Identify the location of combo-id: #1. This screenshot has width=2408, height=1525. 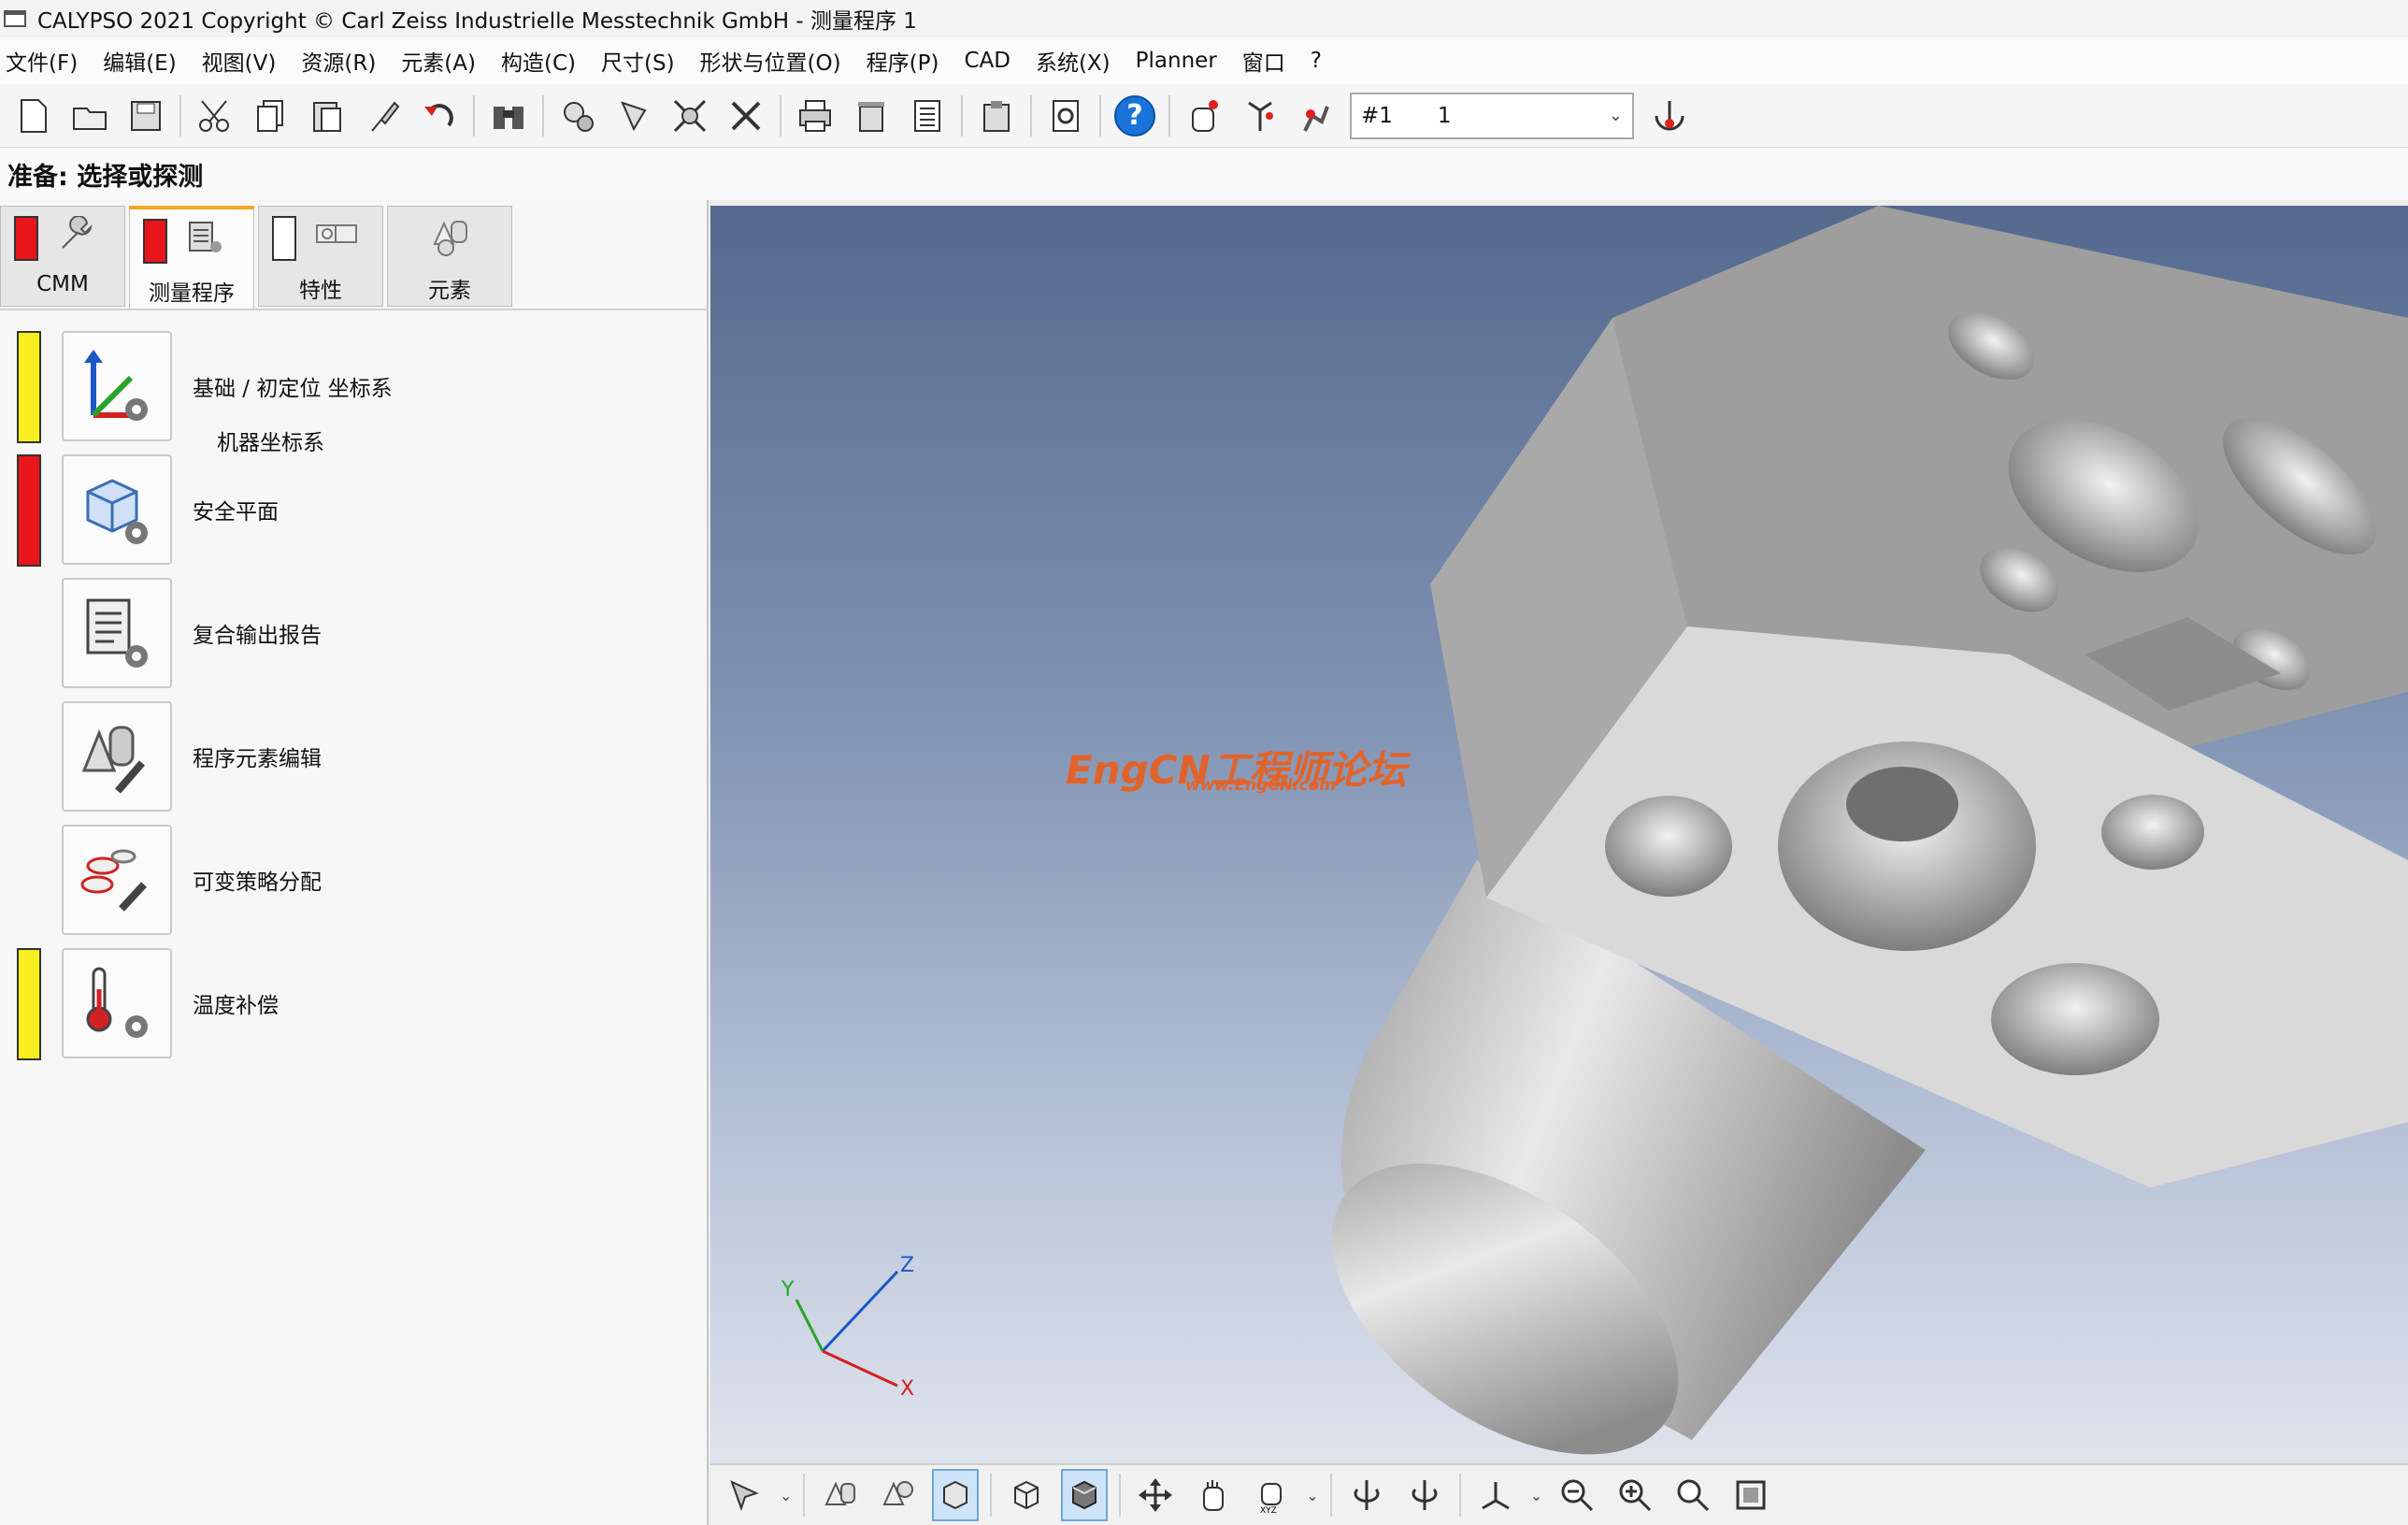
(1377, 115).